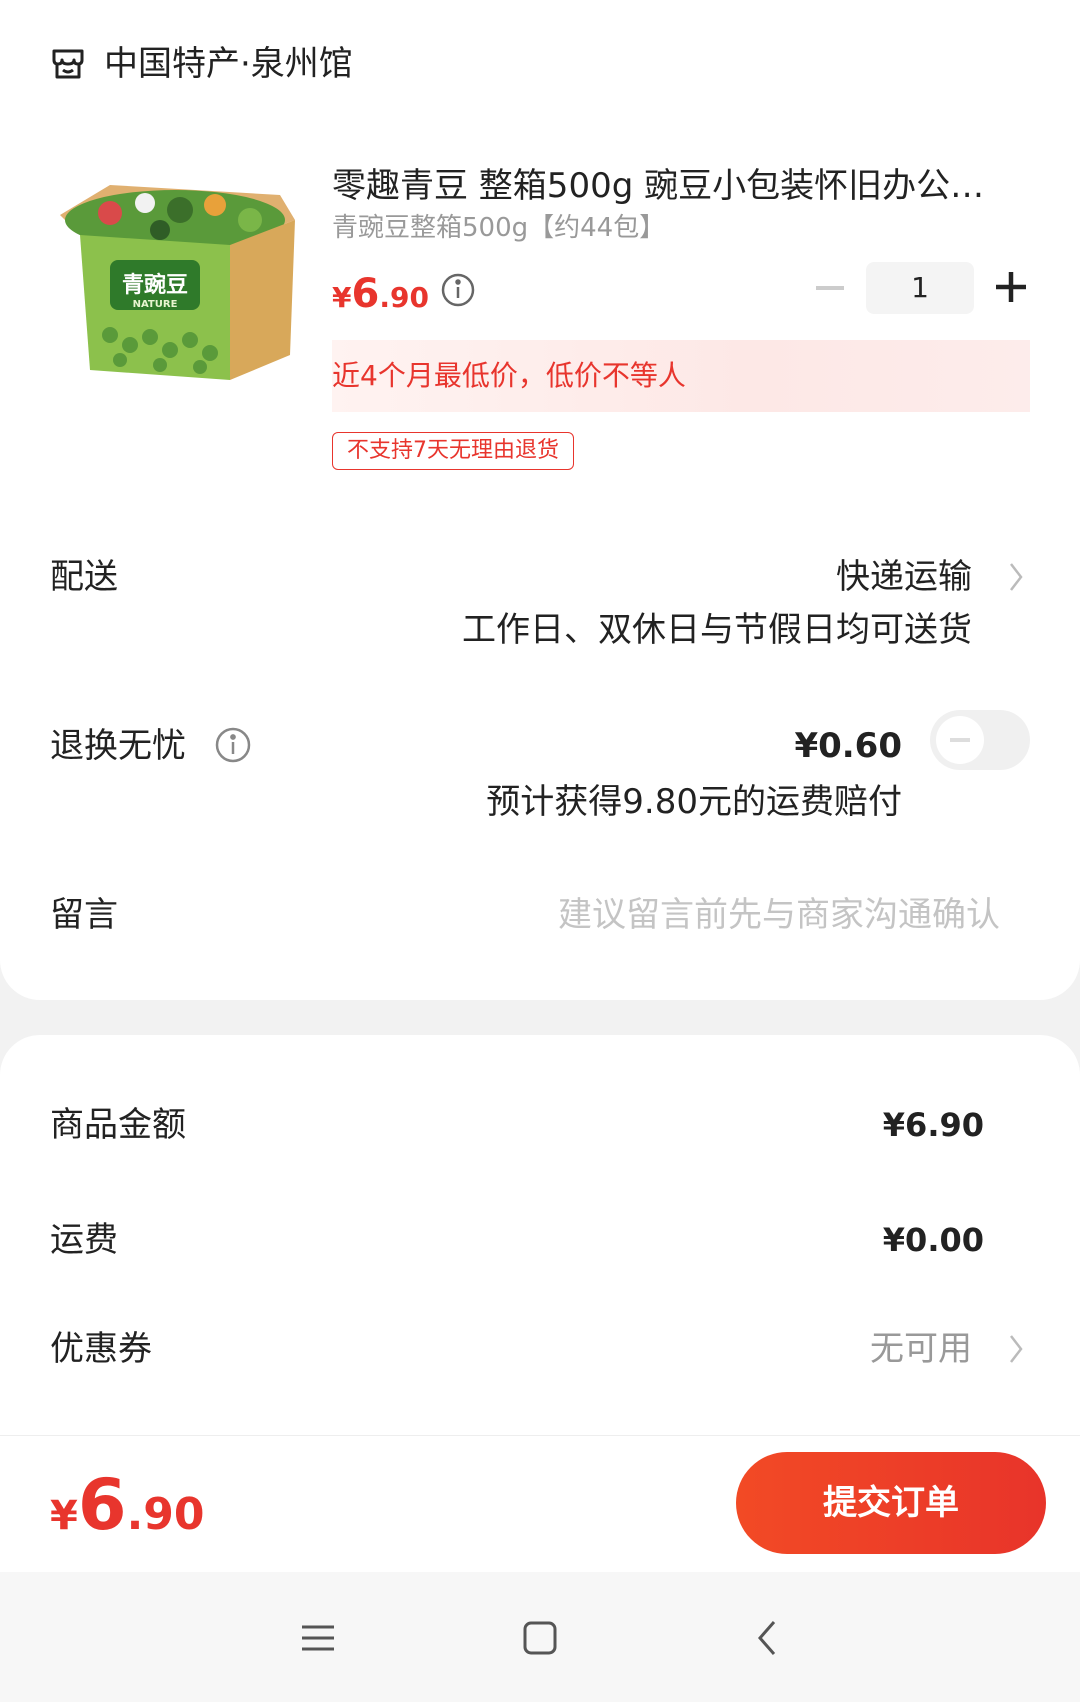  What do you see at coordinates (365, 294) in the screenshot?
I see `price-integer: 6` at bounding box center [365, 294].